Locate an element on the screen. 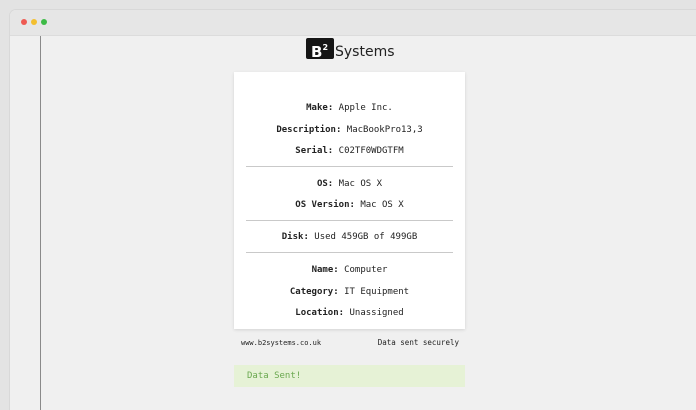 This screenshot has width=696, height=410. description-row: Description: MacBookPro13,3 is located at coordinates (349, 130).